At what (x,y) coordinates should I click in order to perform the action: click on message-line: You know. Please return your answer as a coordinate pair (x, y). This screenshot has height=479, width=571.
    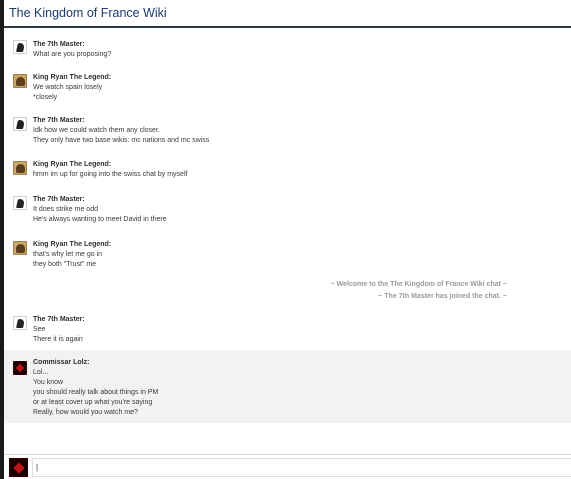
    Looking at the image, I should click on (48, 382).